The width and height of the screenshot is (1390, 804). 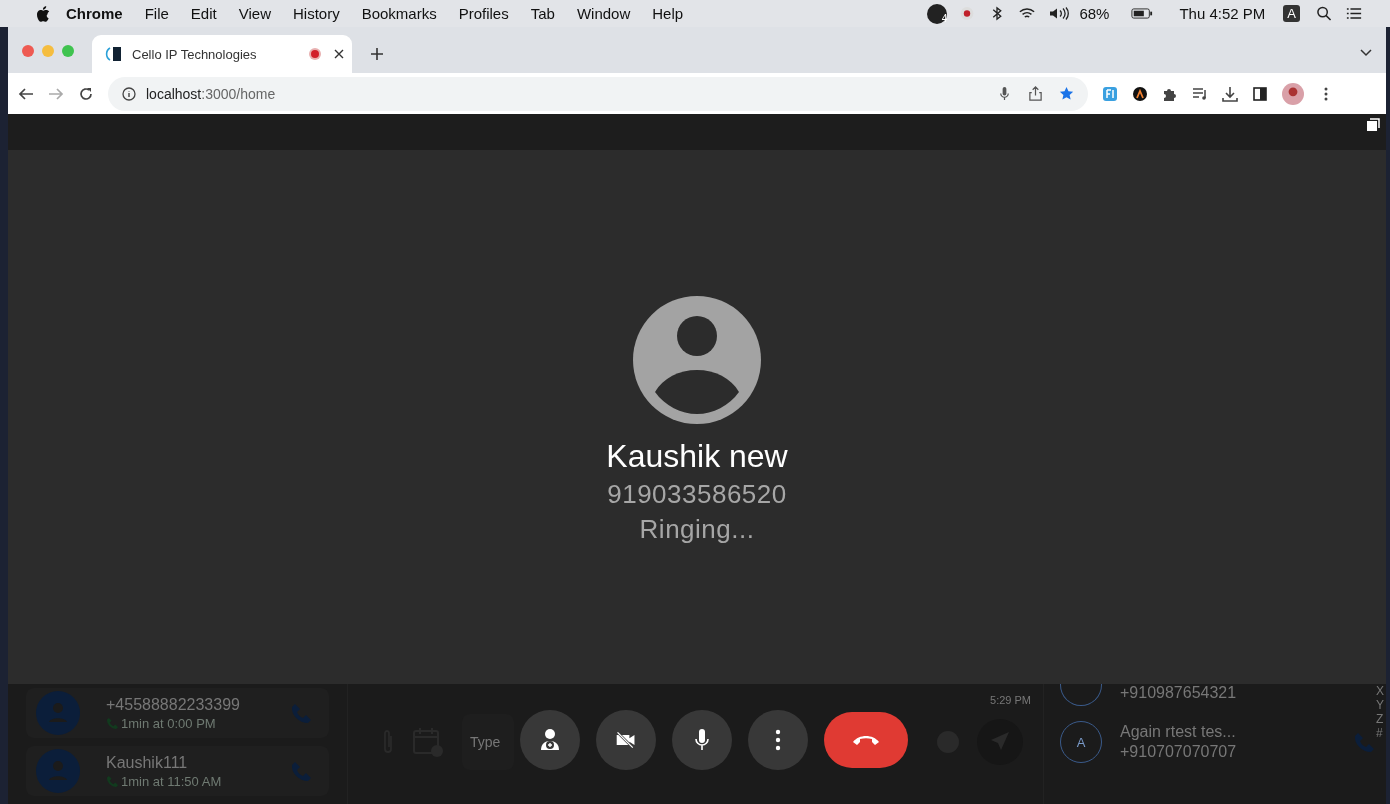 I want to click on alphabet-index-letter: Y, so click(x=1380, y=705).